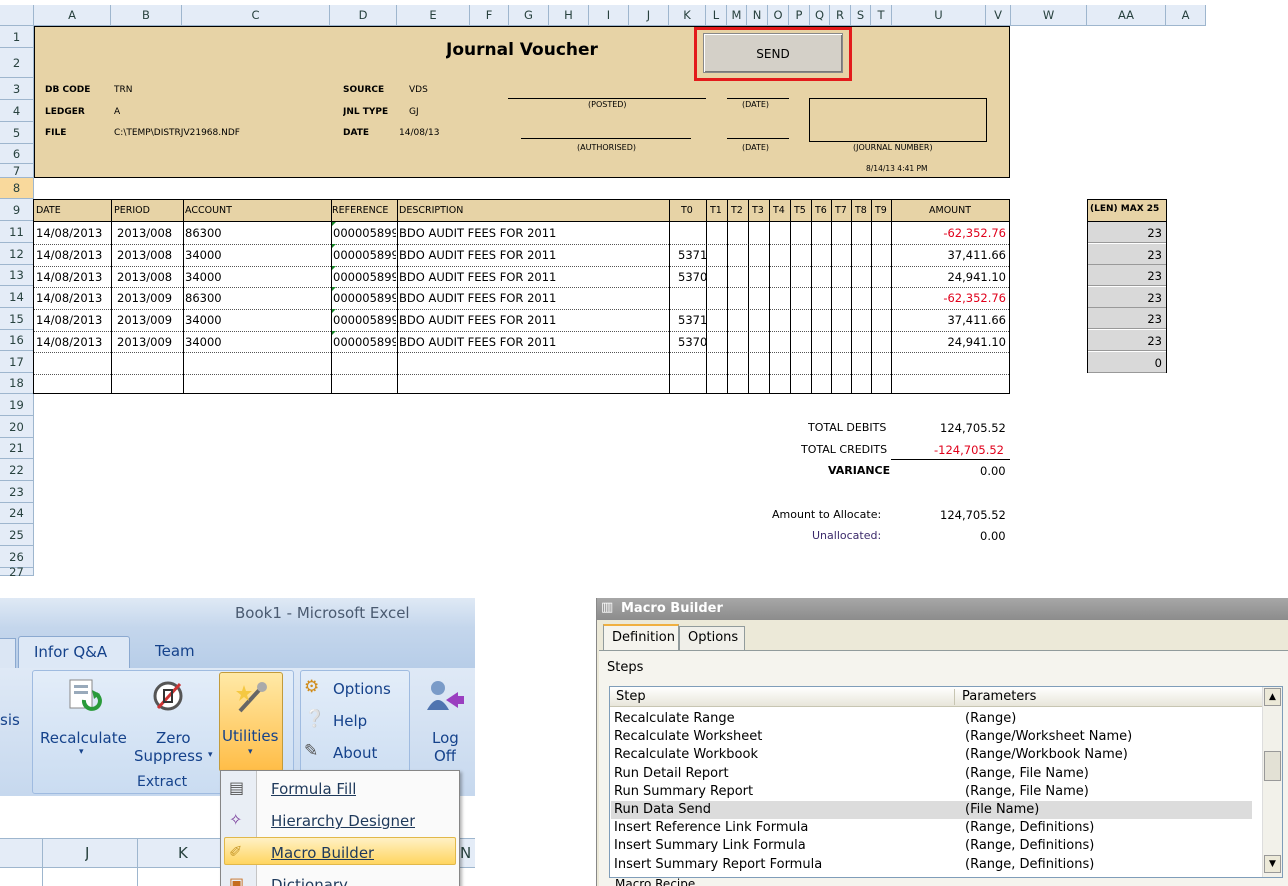 This screenshot has height=886, width=1288. I want to click on about-button: ✎ About, so click(354, 752).